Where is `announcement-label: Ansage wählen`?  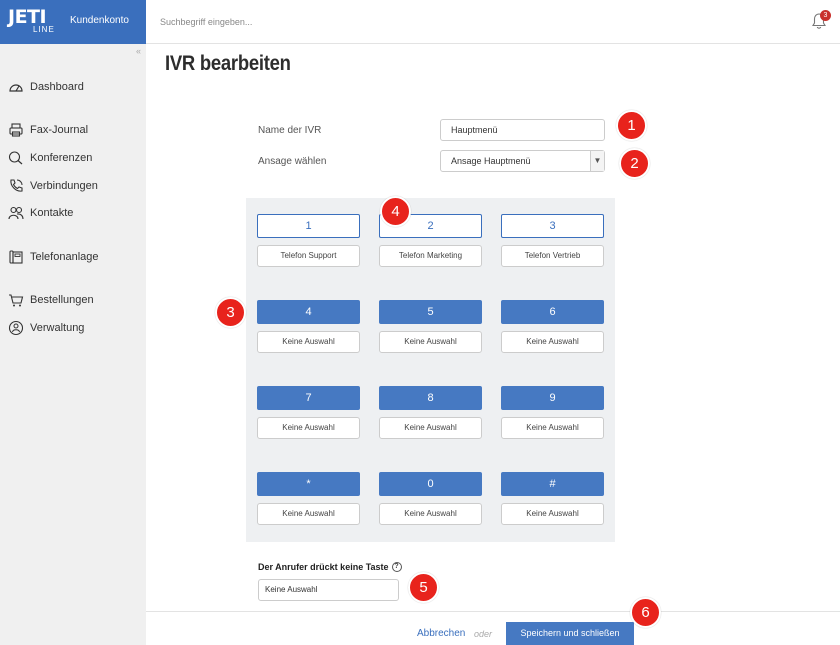
announcement-label: Ansage wählen is located at coordinates (292, 161).